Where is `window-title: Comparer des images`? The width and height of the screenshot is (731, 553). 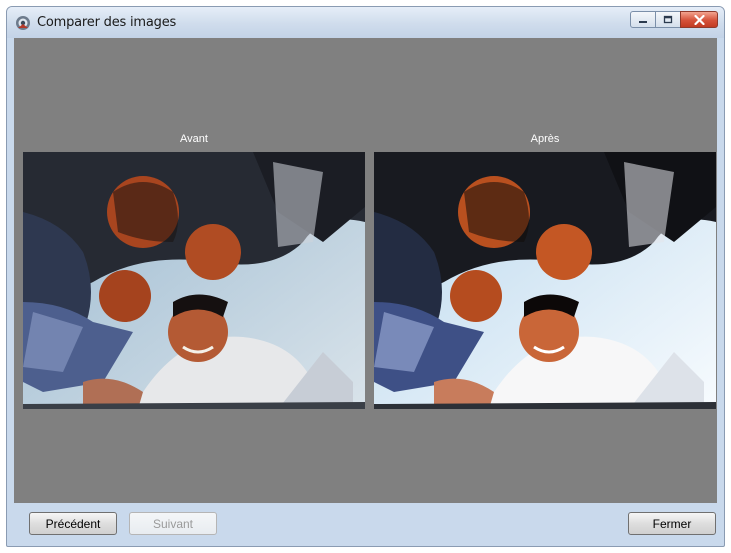
window-title: Comparer des images is located at coordinates (107, 22).